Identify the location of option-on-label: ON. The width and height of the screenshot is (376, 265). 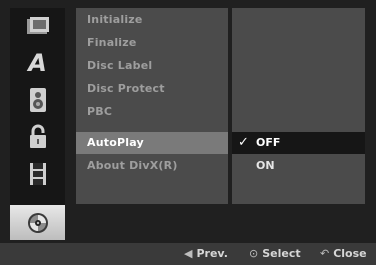
(265, 165).